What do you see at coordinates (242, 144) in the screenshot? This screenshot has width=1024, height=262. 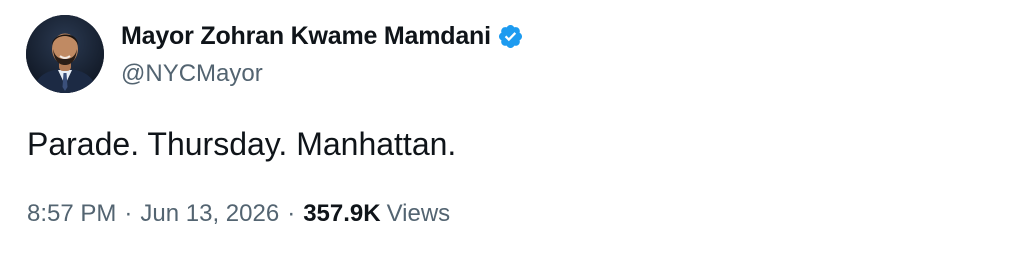 I see `tweet-text: Parade. Thursday. Manhattan.` at bounding box center [242, 144].